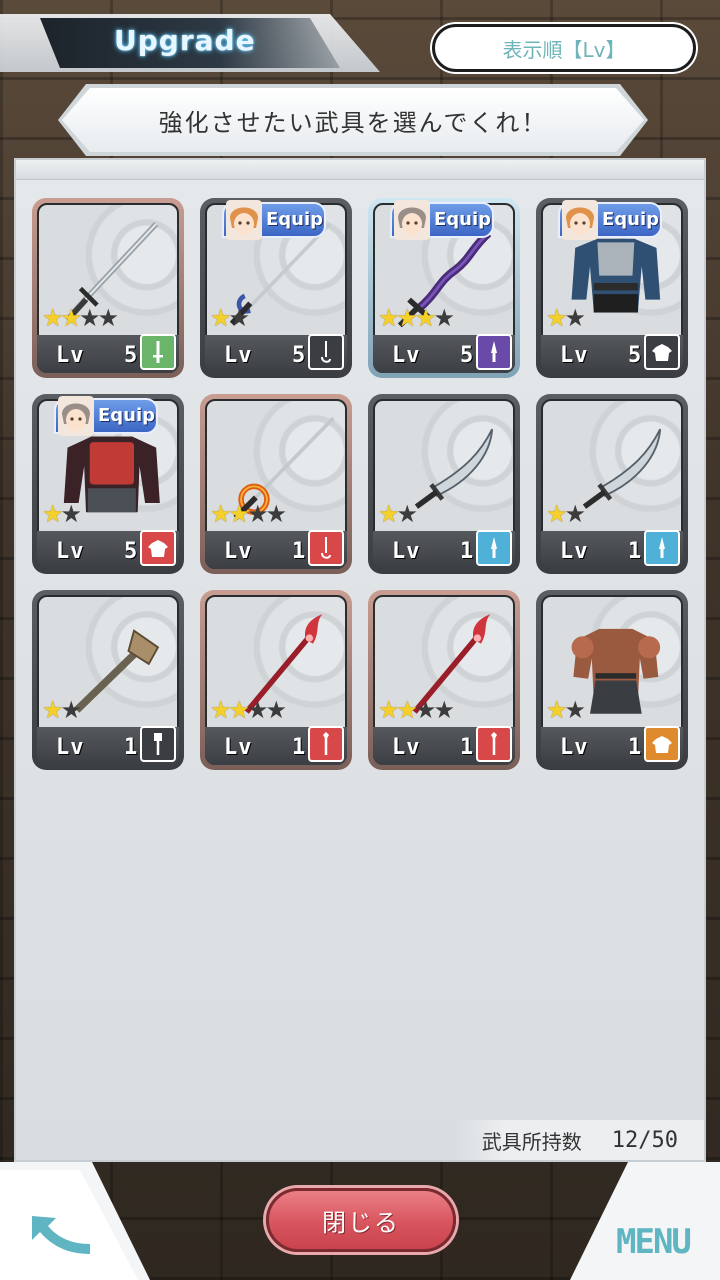 This screenshot has width=720, height=1280. Describe the element at coordinates (531, 1141) in the screenshot. I see `inventory-count-label: 武具所持数` at that location.